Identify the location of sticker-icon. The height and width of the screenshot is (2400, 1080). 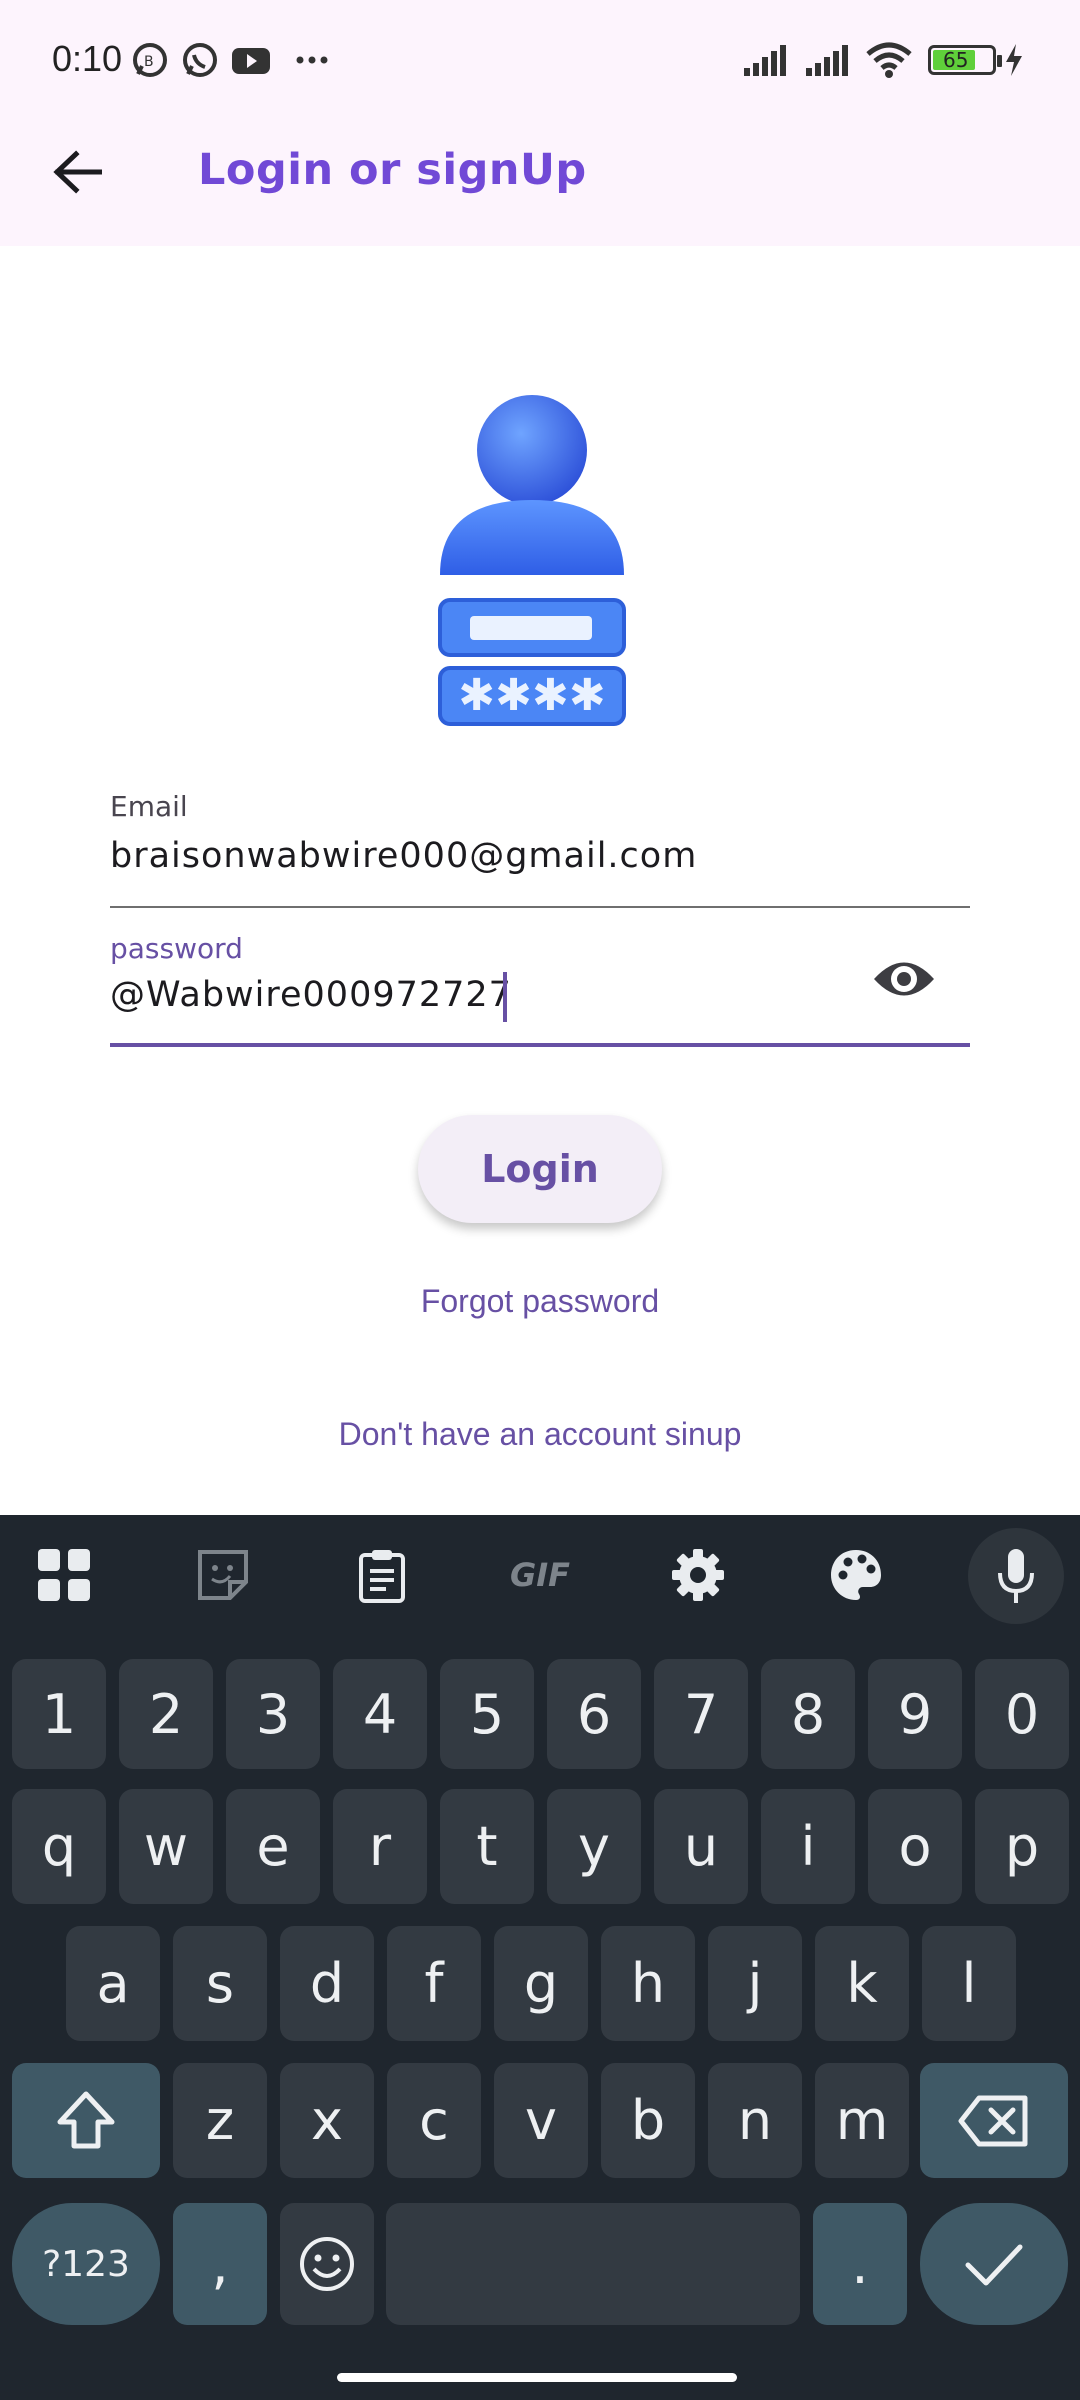
(223, 1575).